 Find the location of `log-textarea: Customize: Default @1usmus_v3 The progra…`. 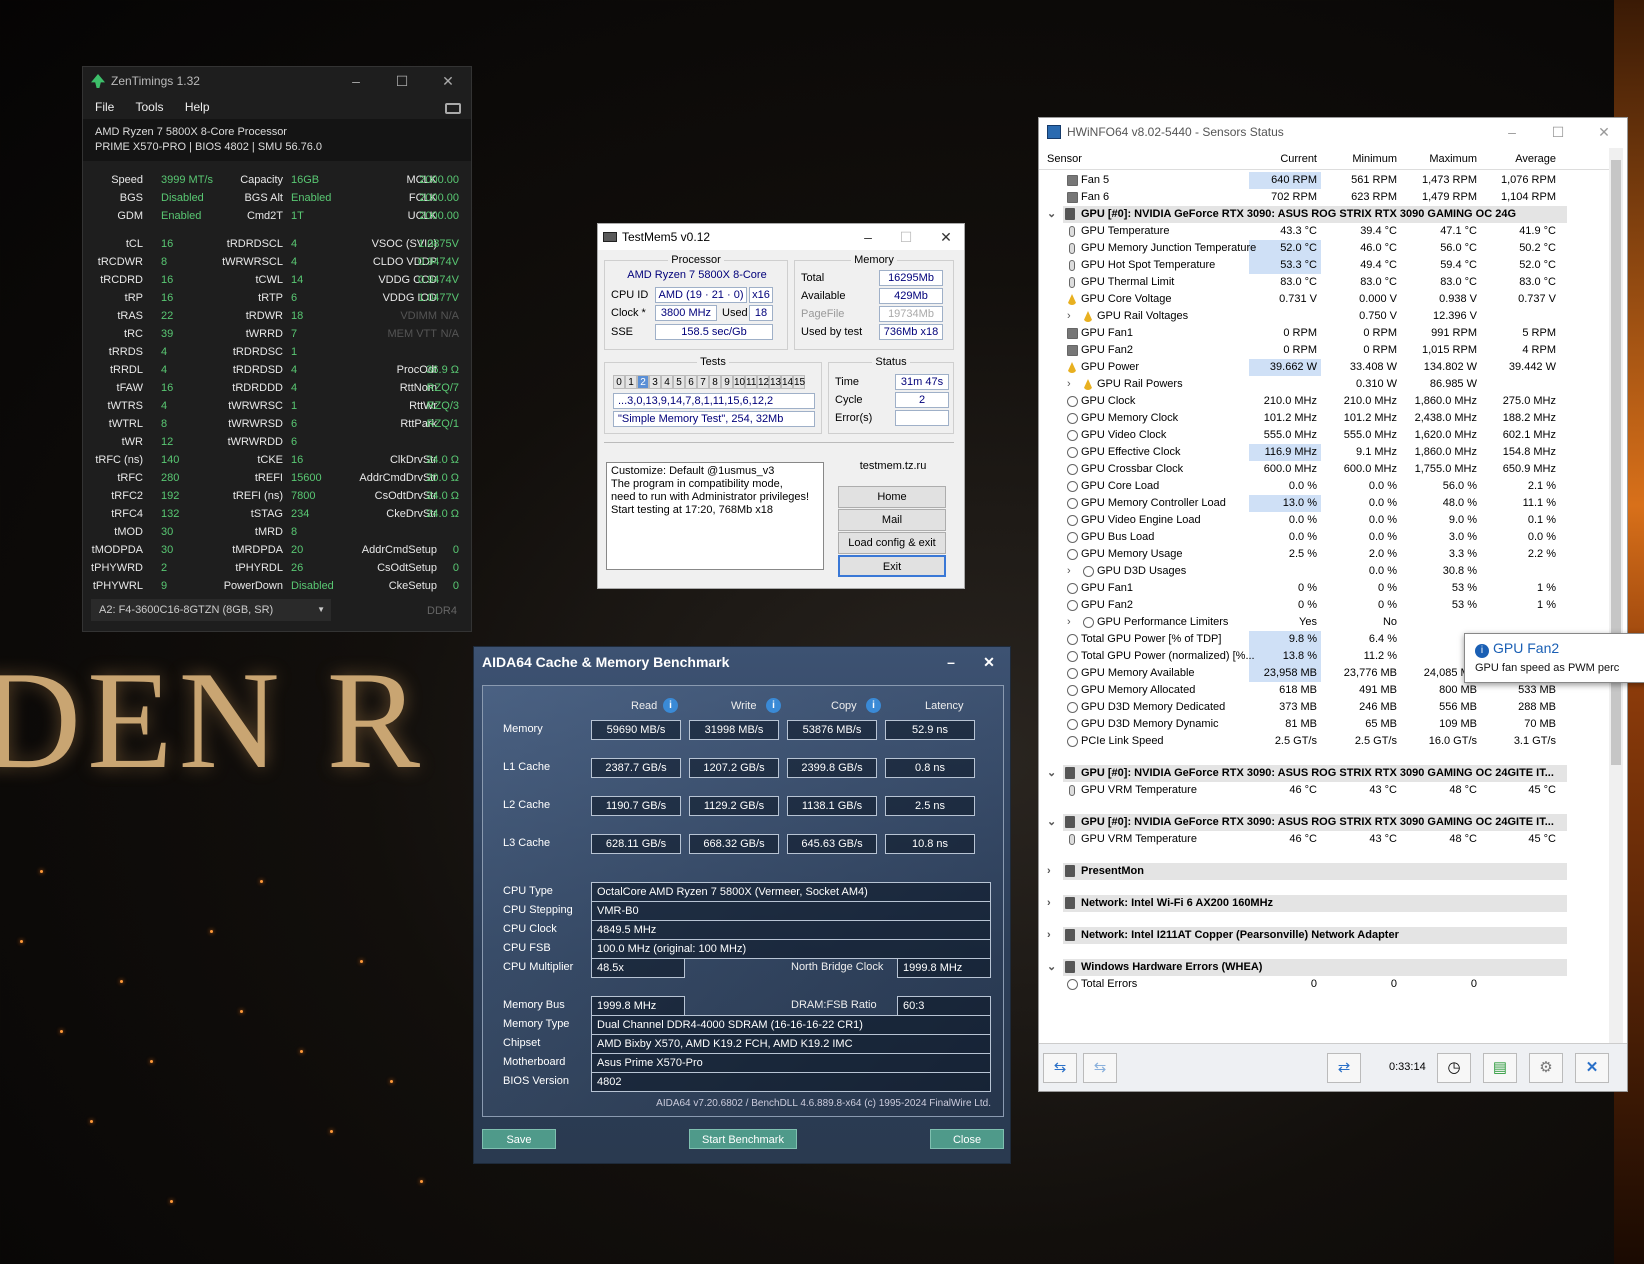

log-textarea: Customize: Default @1usmus_v3 The progra… is located at coordinates (715, 516).